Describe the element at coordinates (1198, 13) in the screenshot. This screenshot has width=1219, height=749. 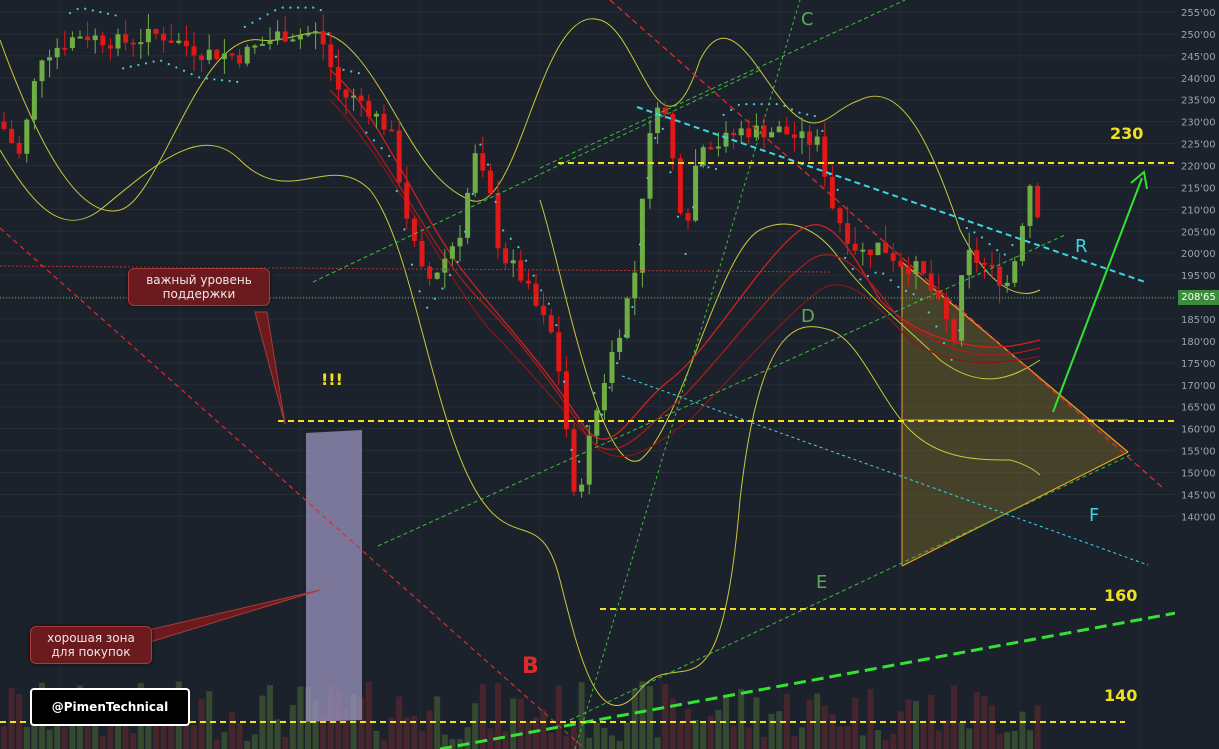
I see `price-tick-label: 255'00` at that location.